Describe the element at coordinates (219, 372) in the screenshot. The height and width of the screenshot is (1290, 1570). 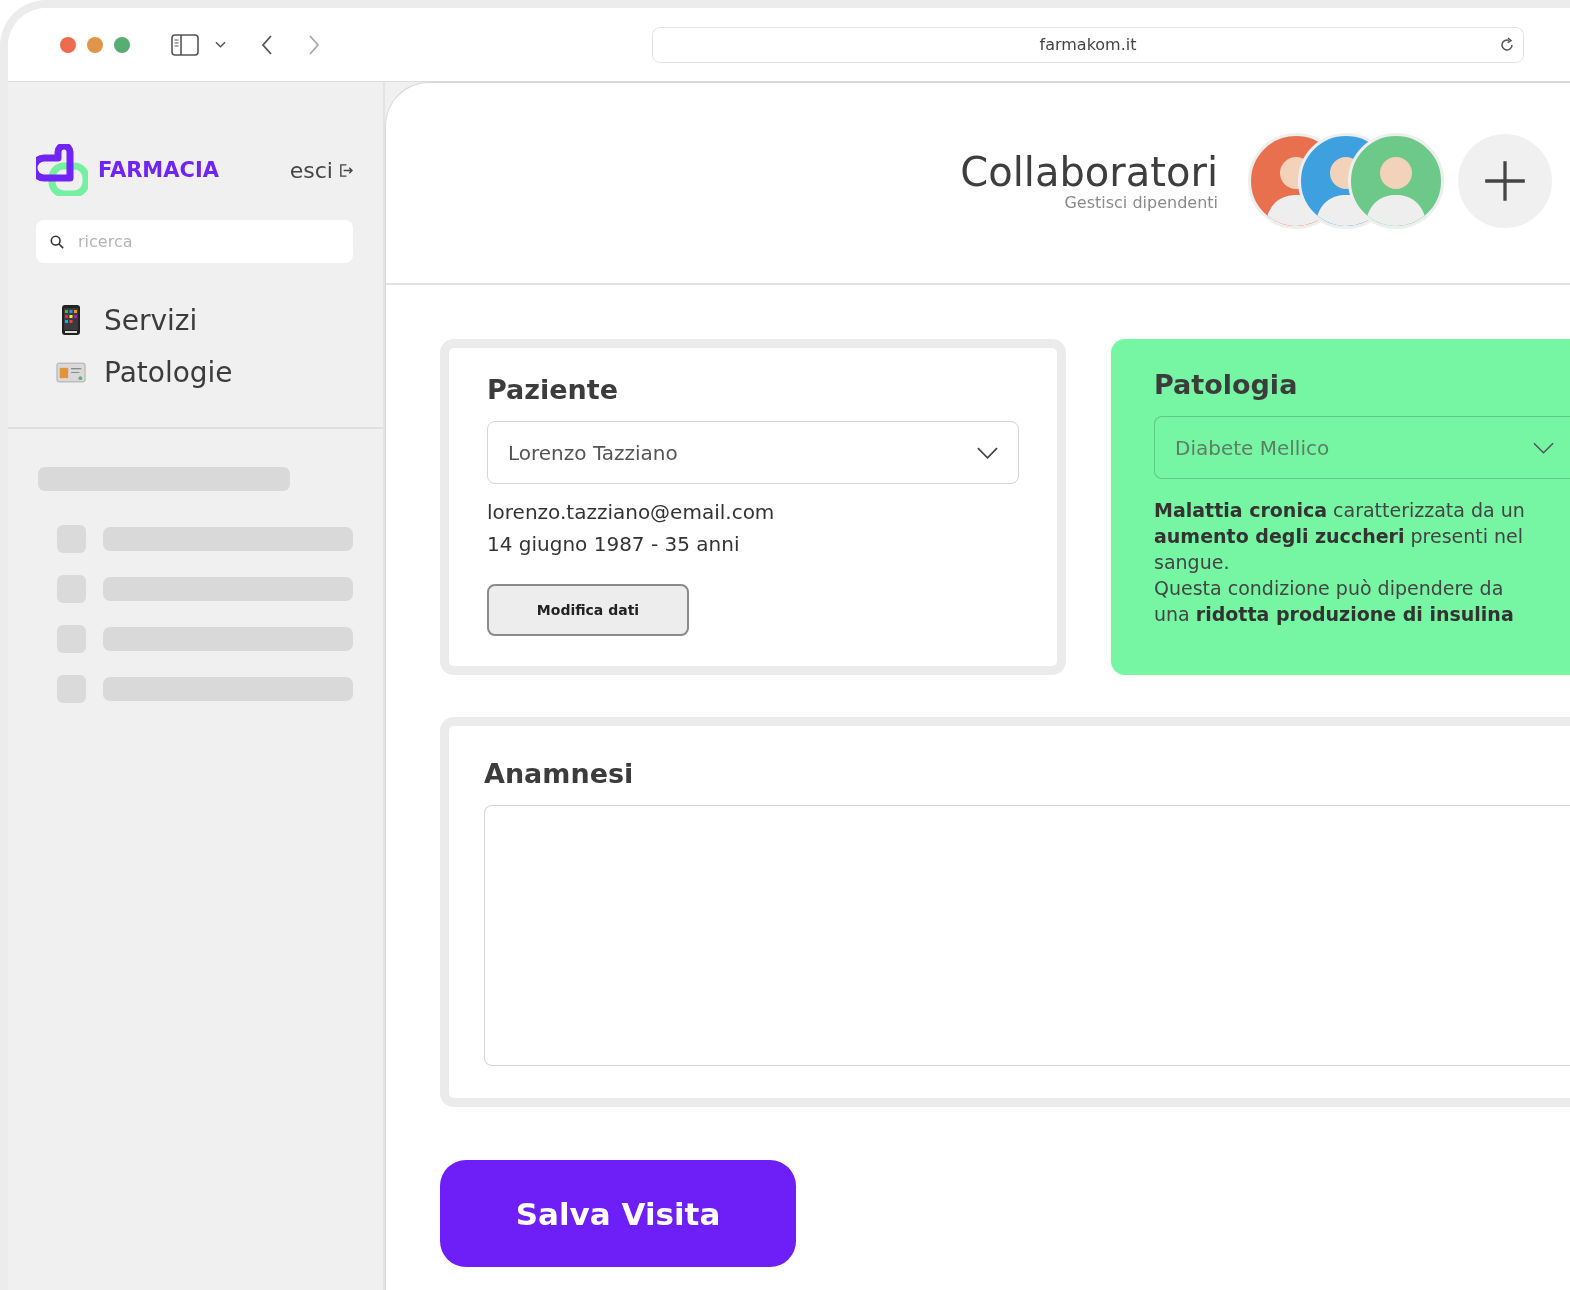
I see `sidebar-item: Patologie` at that location.